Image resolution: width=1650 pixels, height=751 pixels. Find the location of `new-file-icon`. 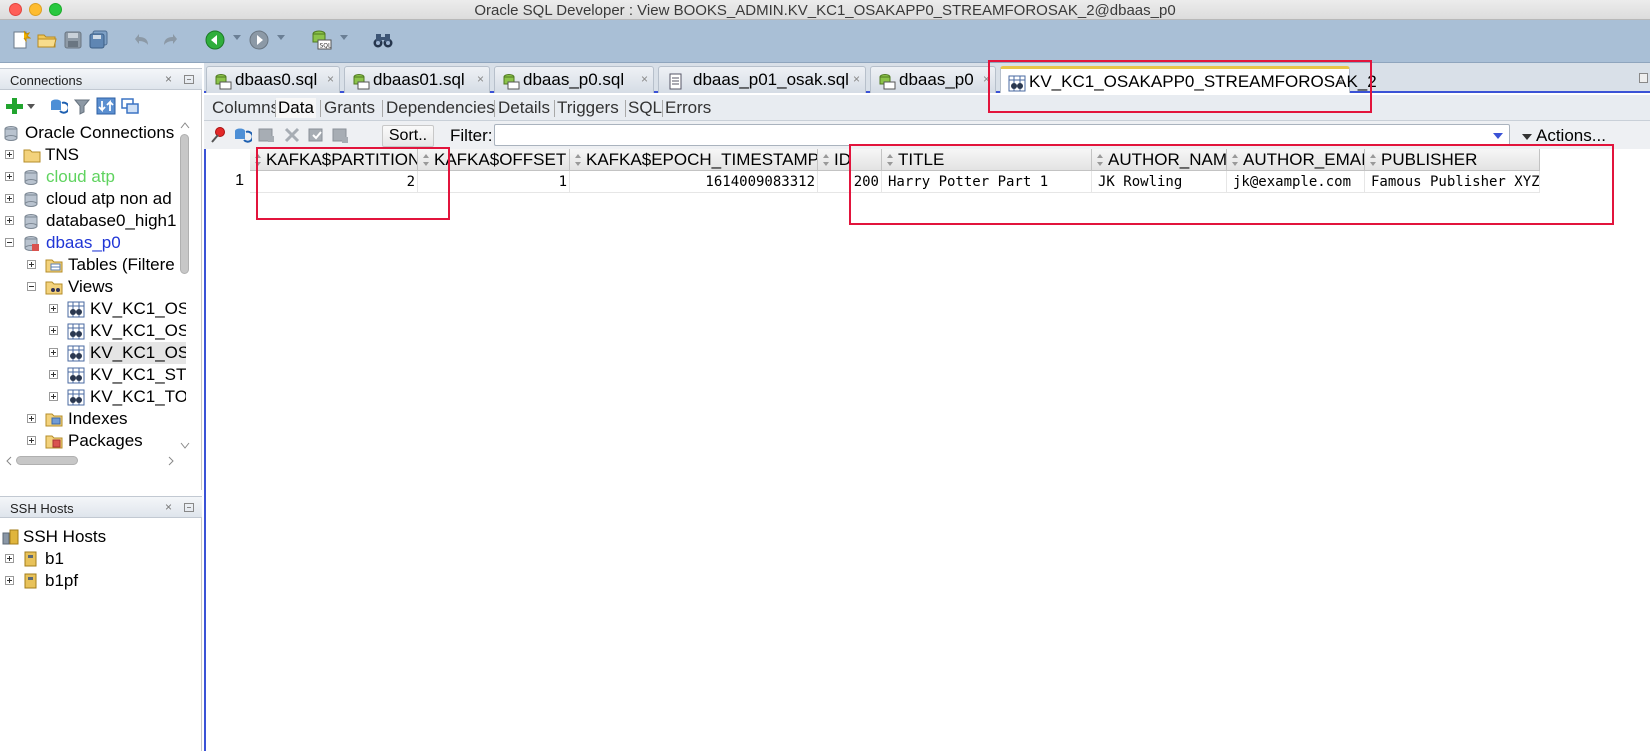

new-file-icon is located at coordinates (21, 40).